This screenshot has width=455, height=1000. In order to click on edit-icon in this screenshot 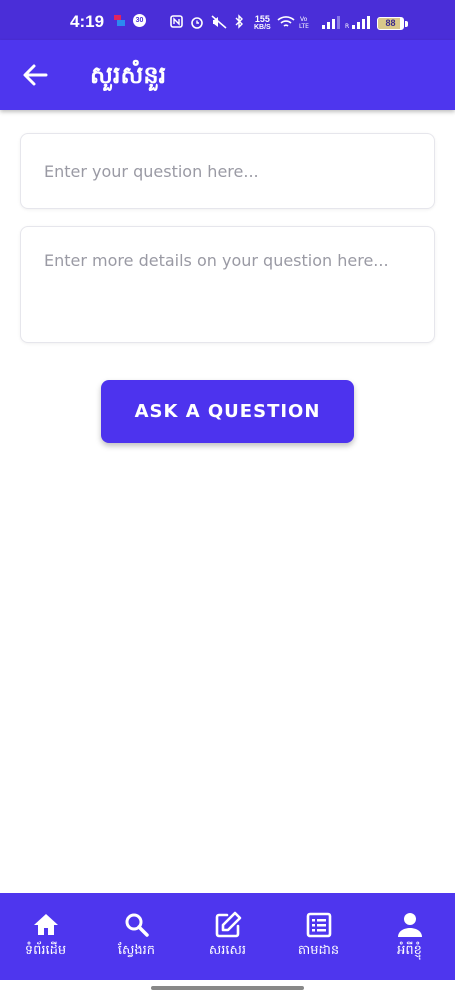, I will do `click(228, 924)`.